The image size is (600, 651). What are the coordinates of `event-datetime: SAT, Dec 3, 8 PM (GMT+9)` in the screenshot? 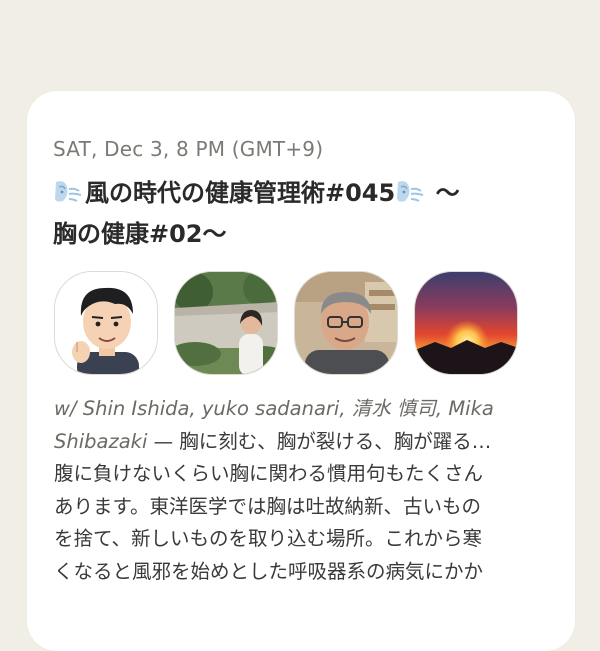 It's located at (188, 149).